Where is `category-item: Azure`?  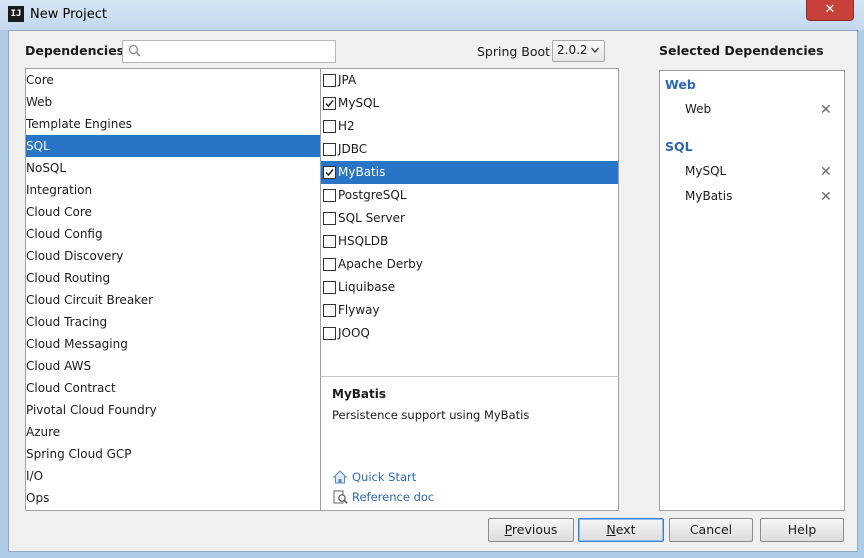 category-item: Azure is located at coordinates (173, 432).